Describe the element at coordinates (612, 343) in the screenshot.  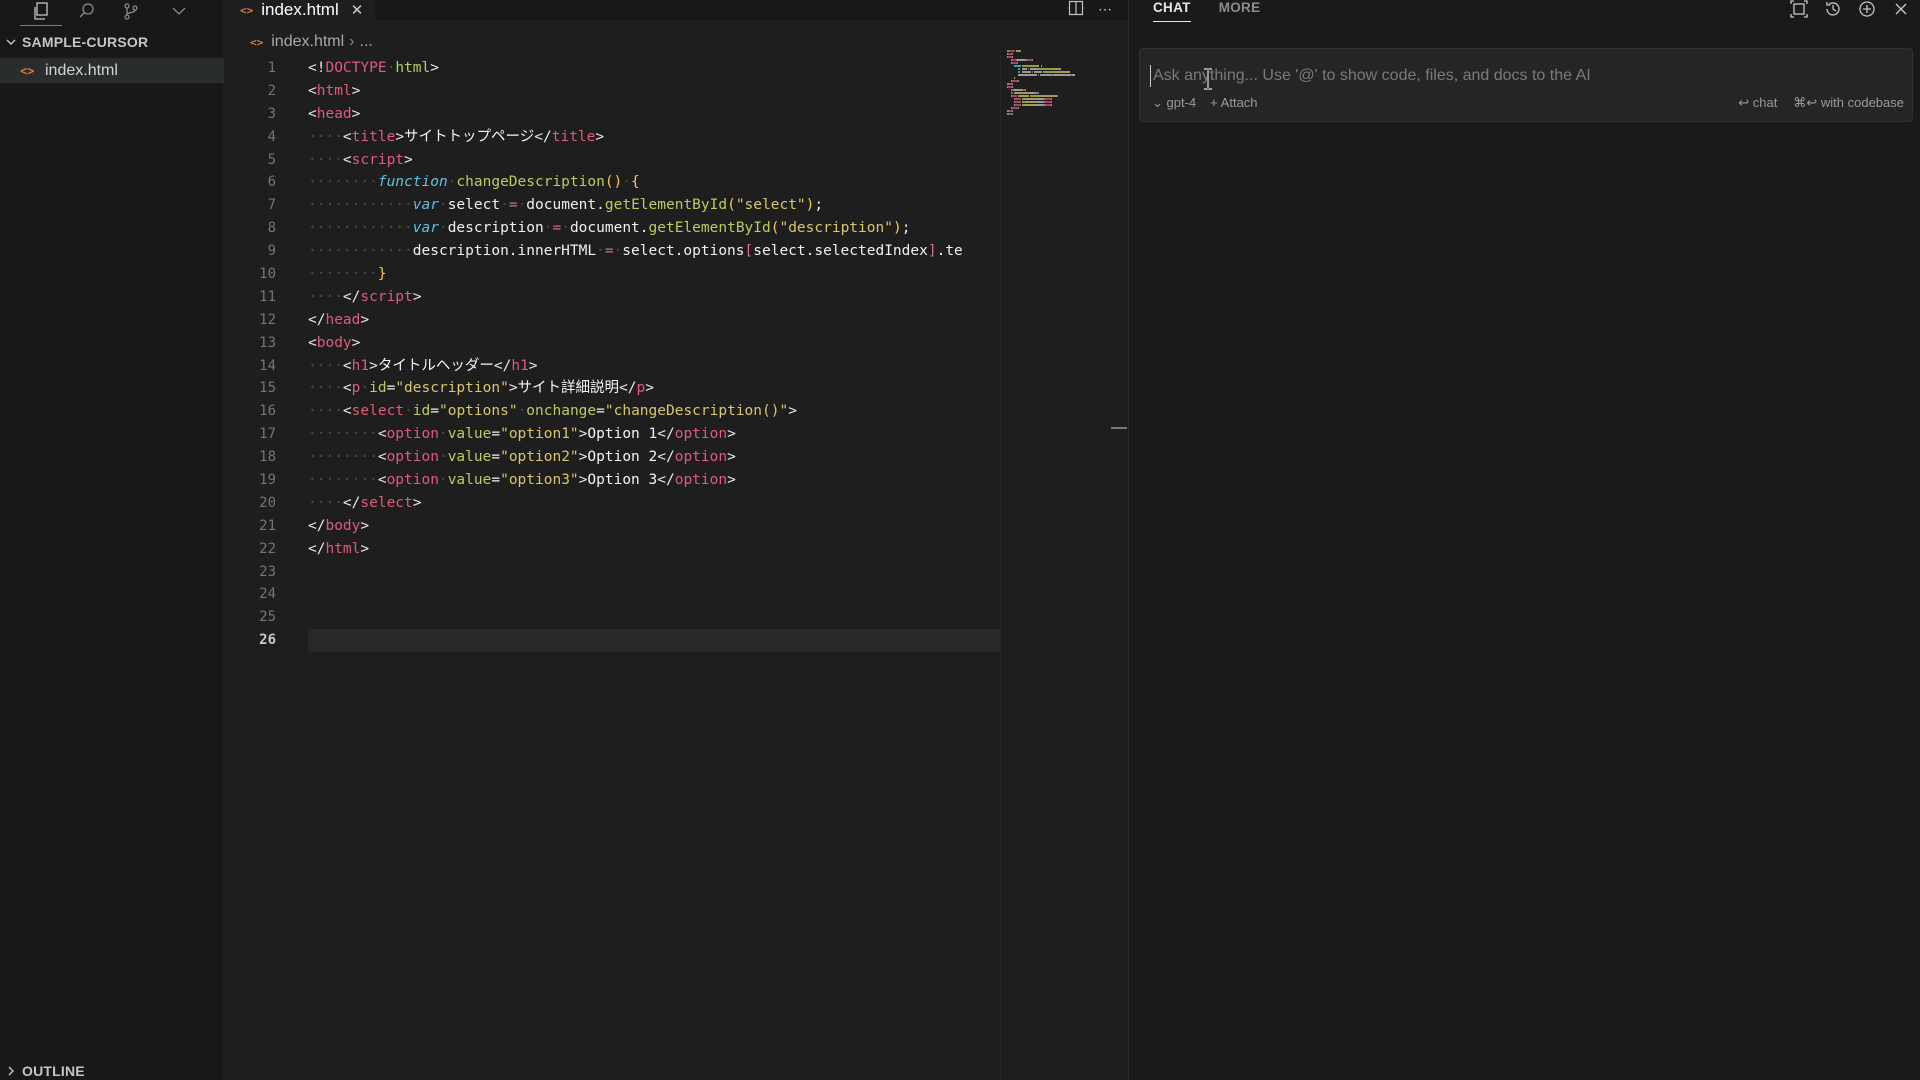
I see `code-line: 13 <body>` at that location.